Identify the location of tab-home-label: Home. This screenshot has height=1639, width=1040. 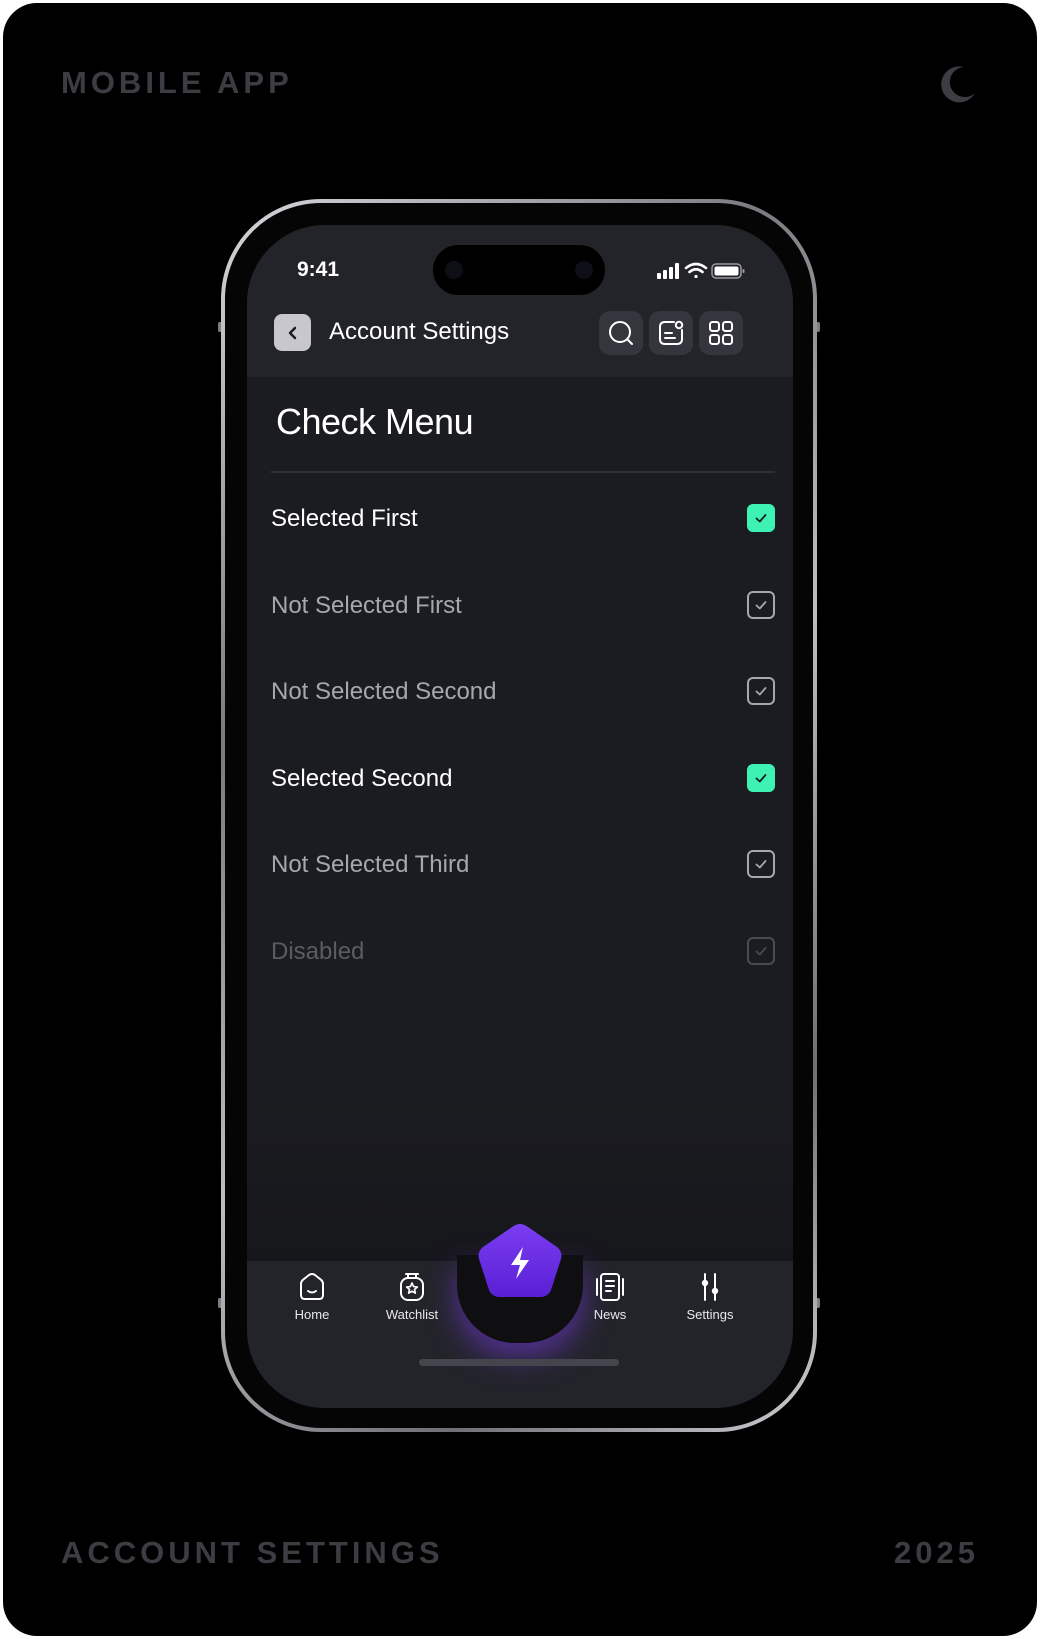
(312, 1314).